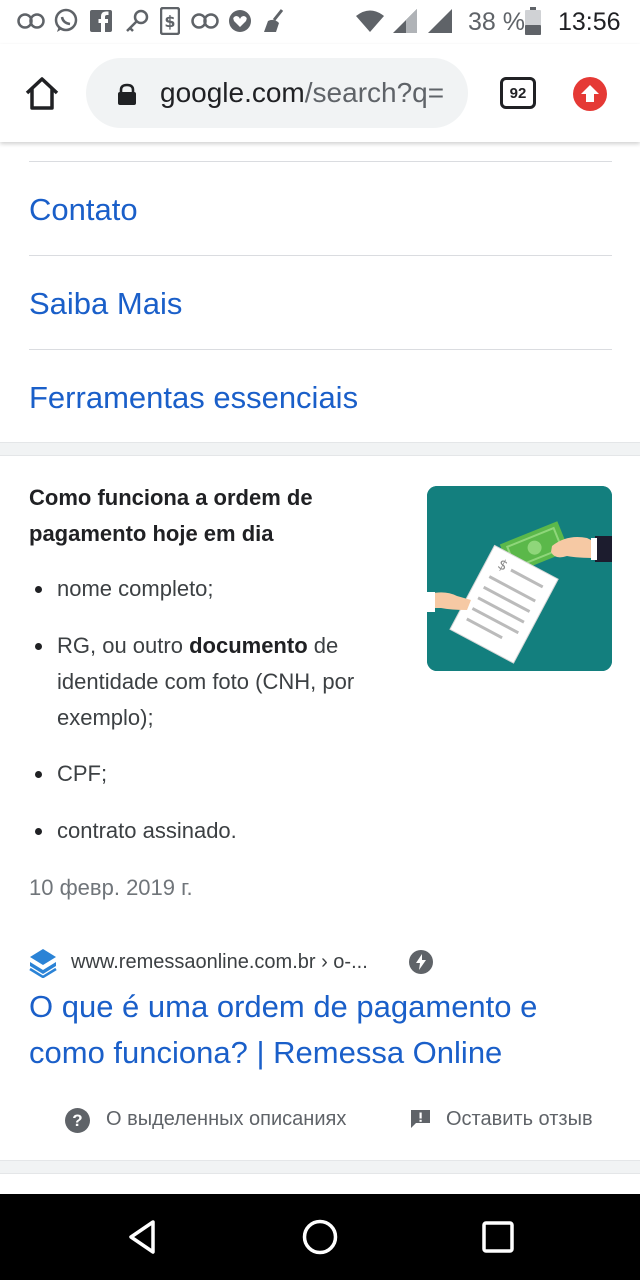  Describe the element at coordinates (420, 1119) in the screenshot. I see `feedback-icon` at that location.